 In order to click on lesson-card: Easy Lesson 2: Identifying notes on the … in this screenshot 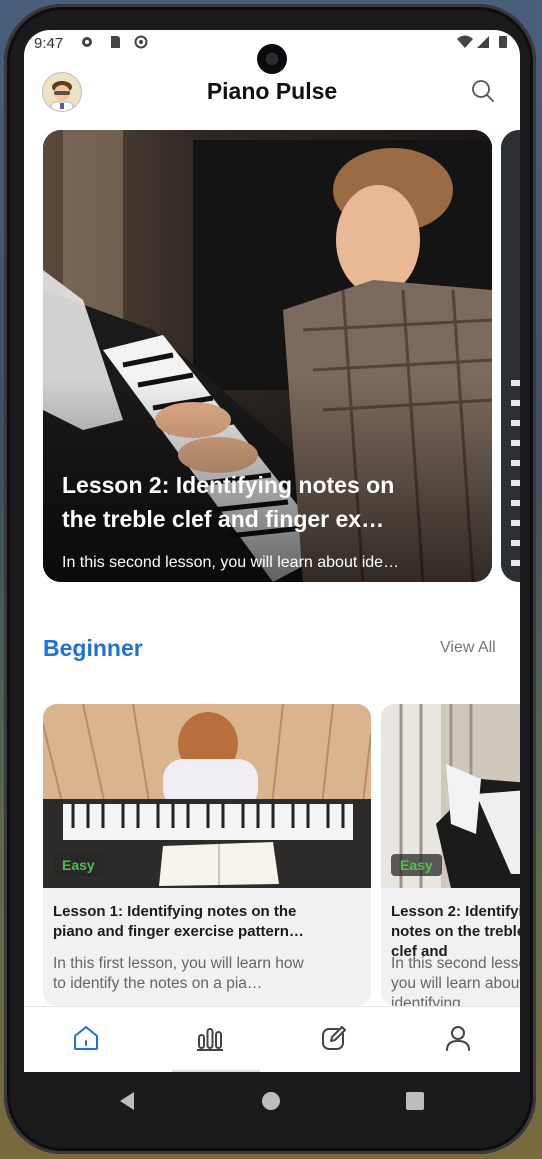, I will do `click(450, 855)`.